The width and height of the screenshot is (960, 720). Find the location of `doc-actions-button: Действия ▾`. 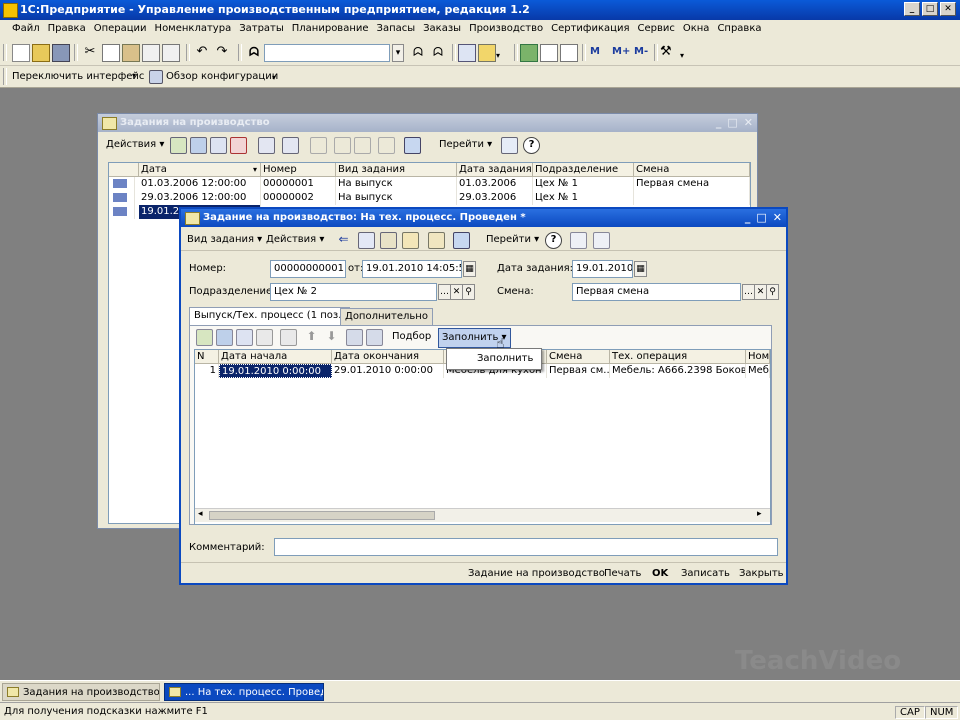

doc-actions-button: Действия ▾ is located at coordinates (295, 240).